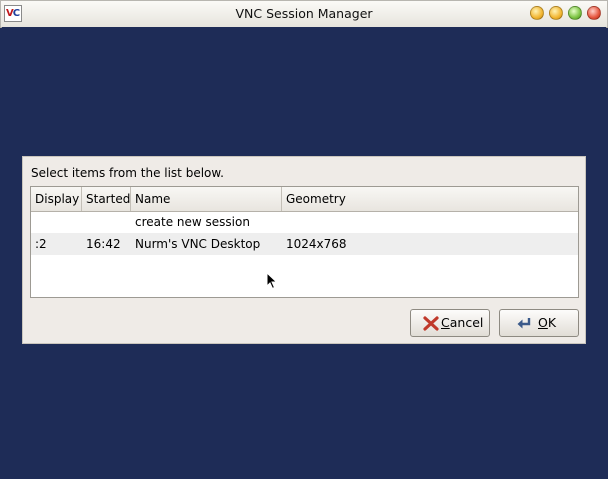 This screenshot has height=479, width=608. I want to click on cancel-x-icon, so click(431, 323).